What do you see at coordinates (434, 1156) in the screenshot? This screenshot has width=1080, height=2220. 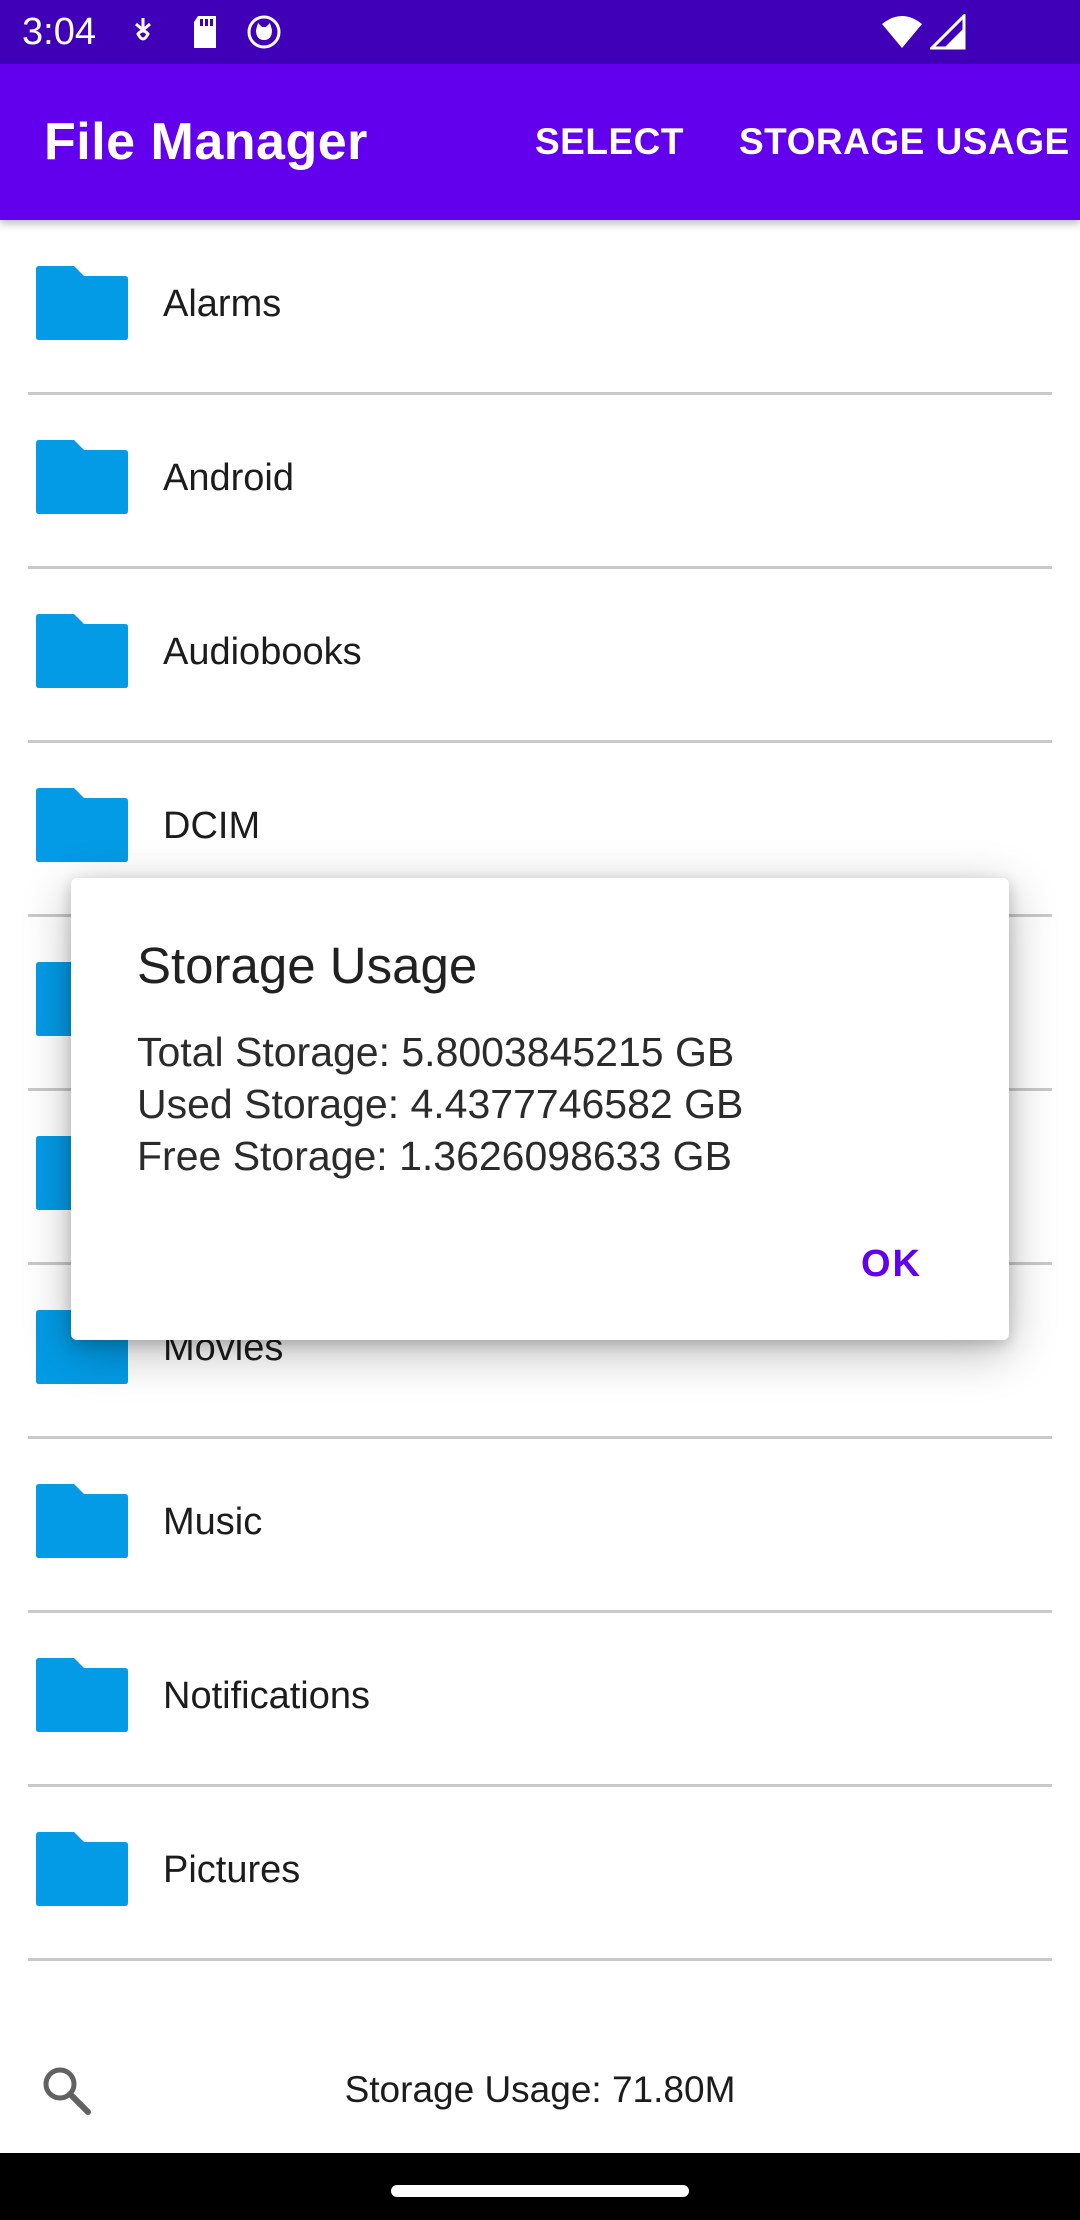 I see `free-storage-text: Free Storage: 1.3626098633 GB` at bounding box center [434, 1156].